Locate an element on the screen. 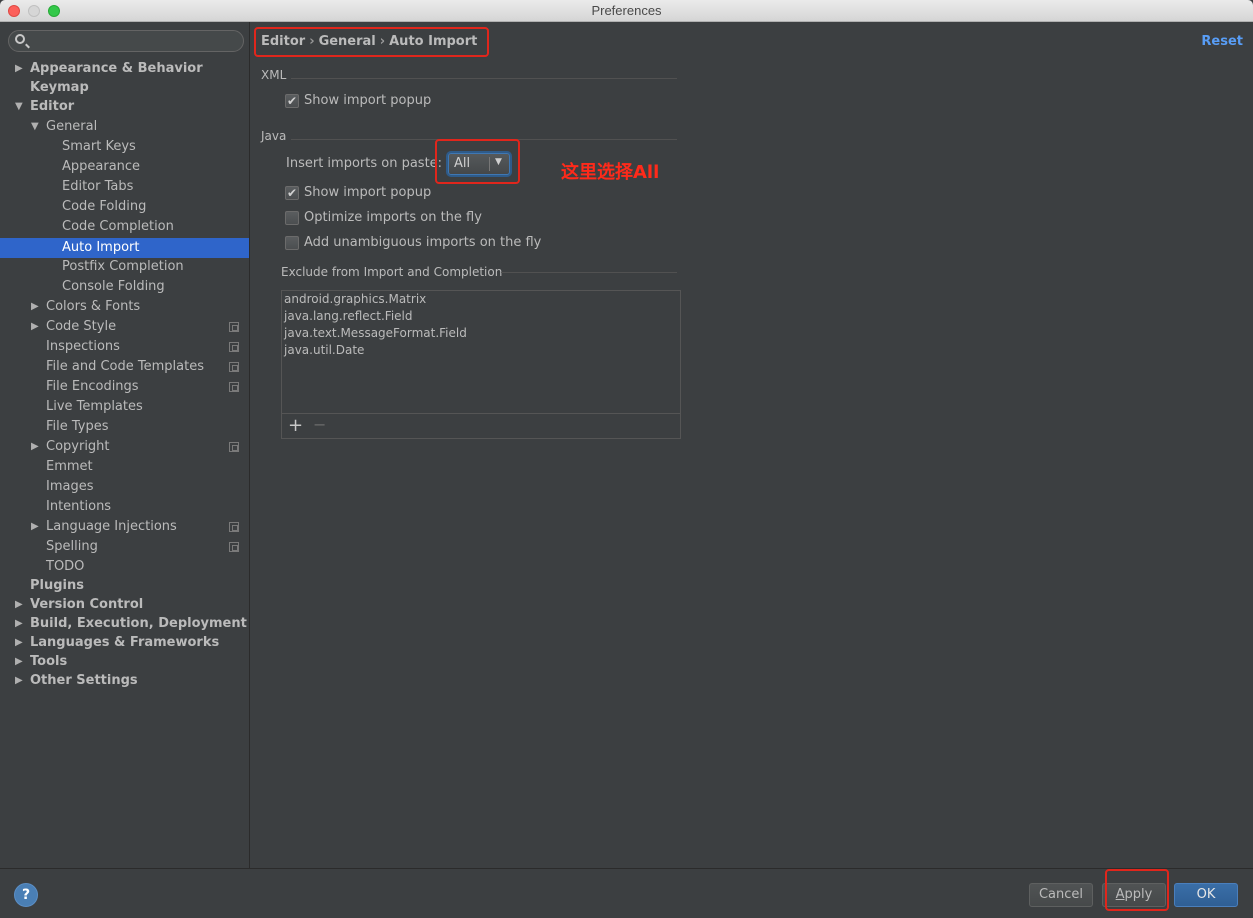  sidebar-item-emmet: Emmet is located at coordinates (124, 467).